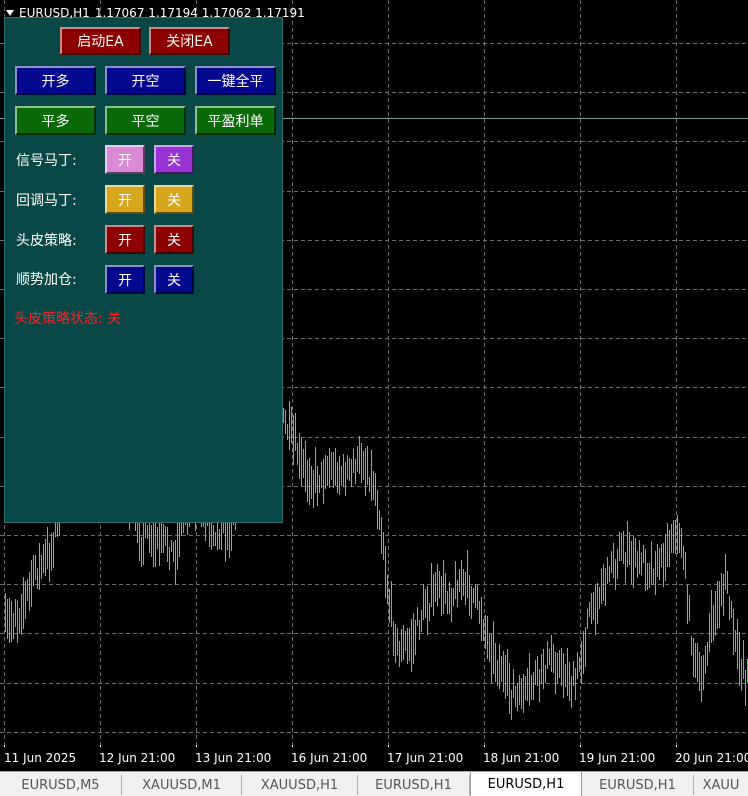  Describe the element at coordinates (174, 159) in the screenshot. I see `signal-martingale-off-button: 关` at that location.